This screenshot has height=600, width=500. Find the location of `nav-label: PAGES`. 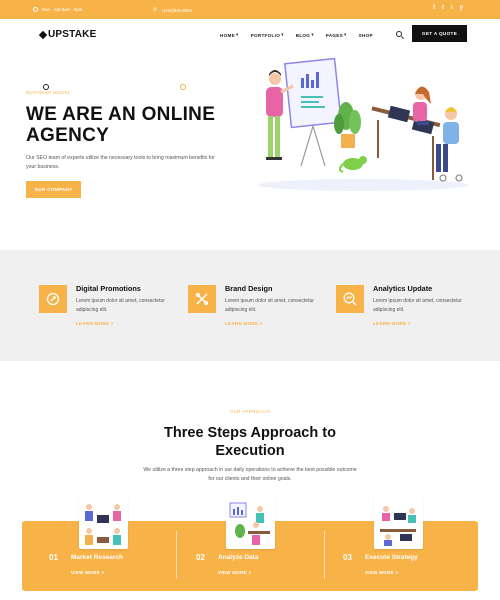

nav-label: PAGES is located at coordinates (334, 35).